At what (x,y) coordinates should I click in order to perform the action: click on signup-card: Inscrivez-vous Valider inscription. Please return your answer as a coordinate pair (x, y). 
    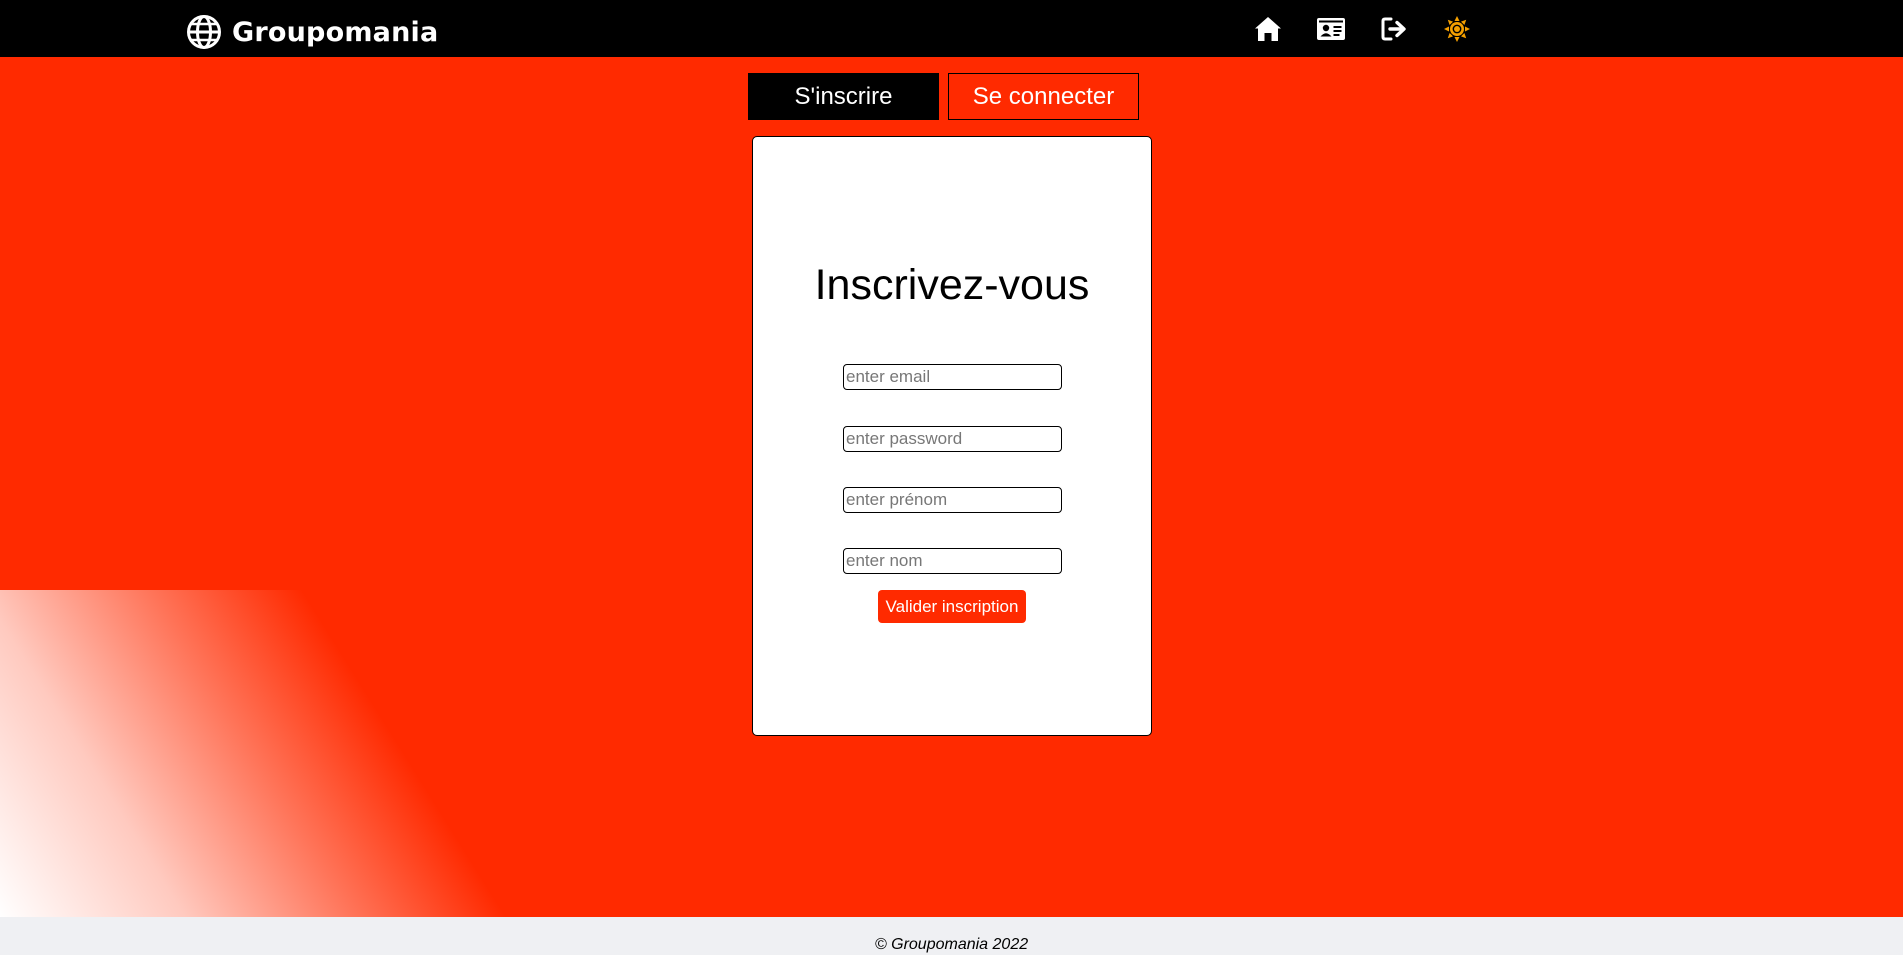
    Looking at the image, I should click on (952, 436).